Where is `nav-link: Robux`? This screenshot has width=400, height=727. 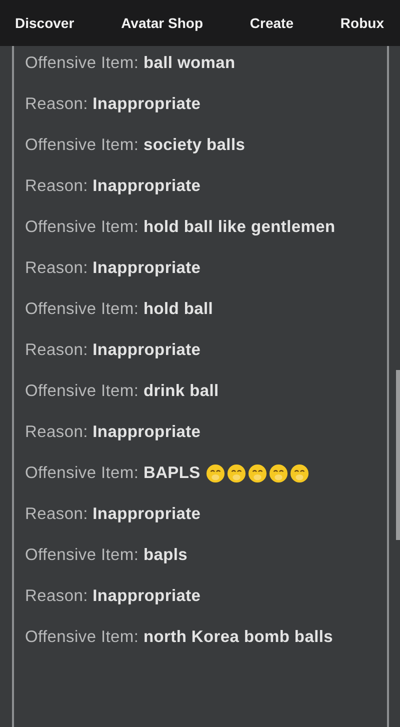
nav-link: Robux is located at coordinates (362, 23).